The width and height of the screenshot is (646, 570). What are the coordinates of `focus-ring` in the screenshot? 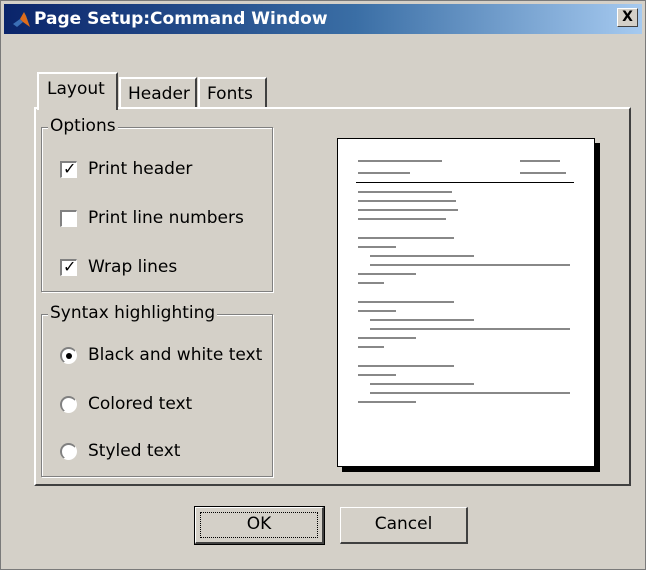 It's located at (259, 525).